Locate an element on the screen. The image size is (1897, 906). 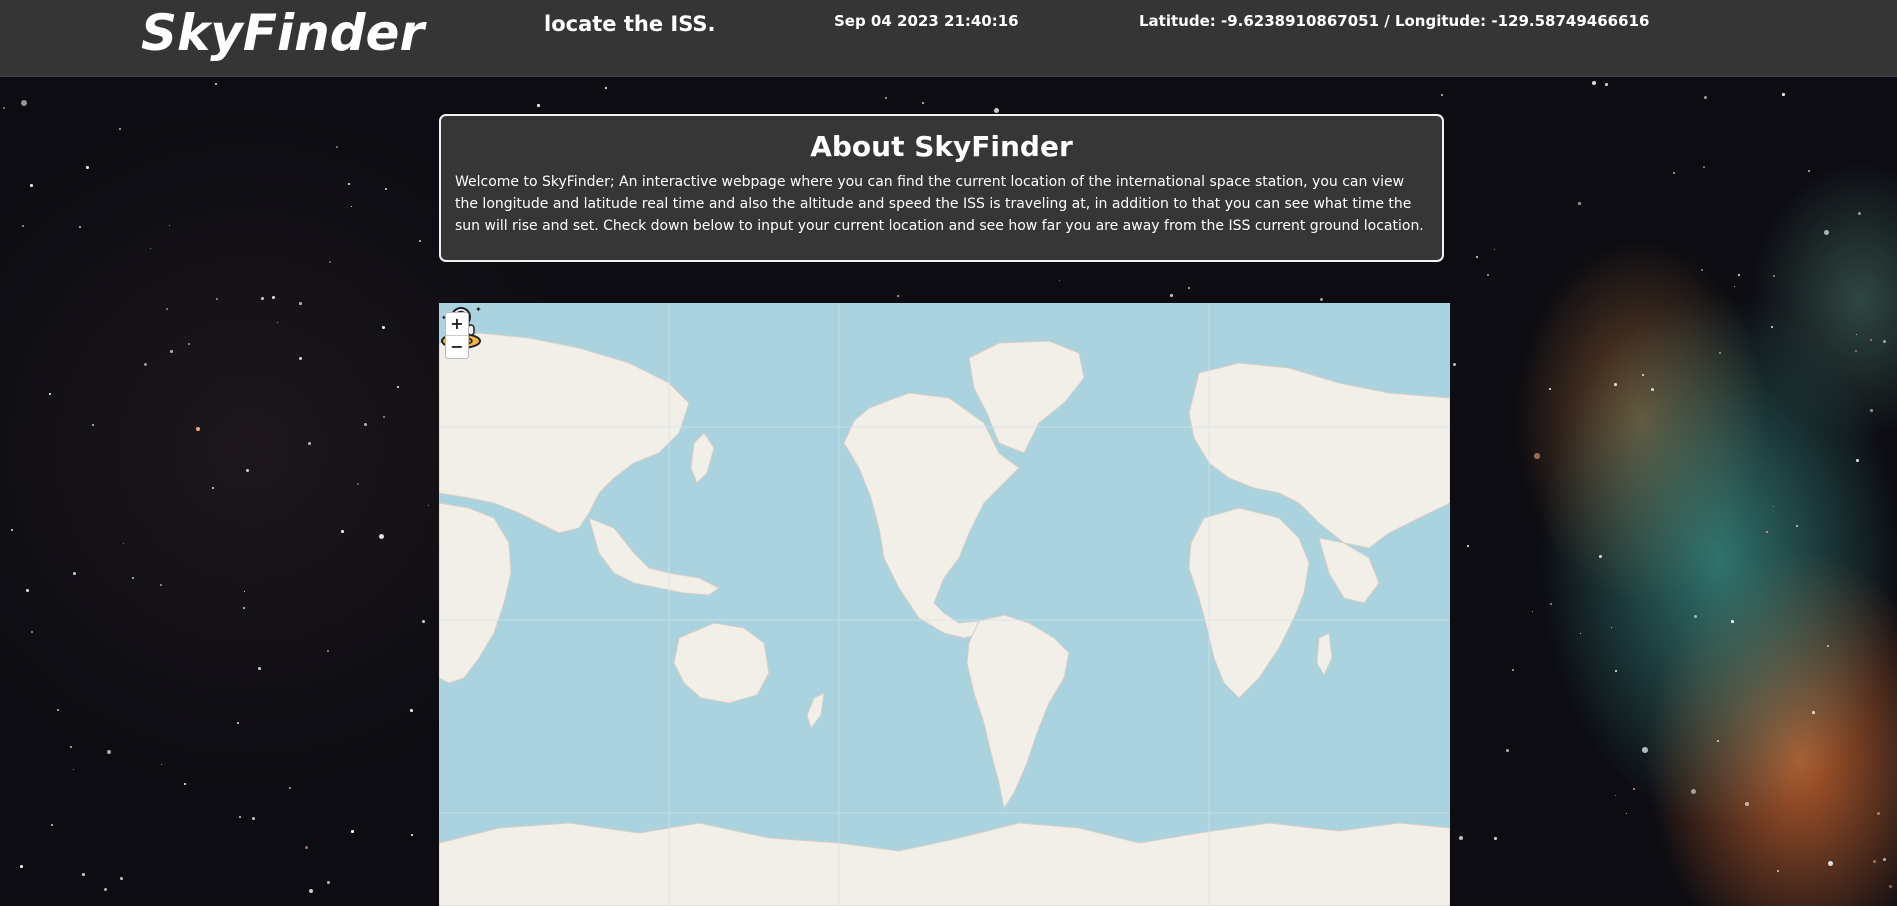
landmass-asia-west is located at coordinates (564, 433).